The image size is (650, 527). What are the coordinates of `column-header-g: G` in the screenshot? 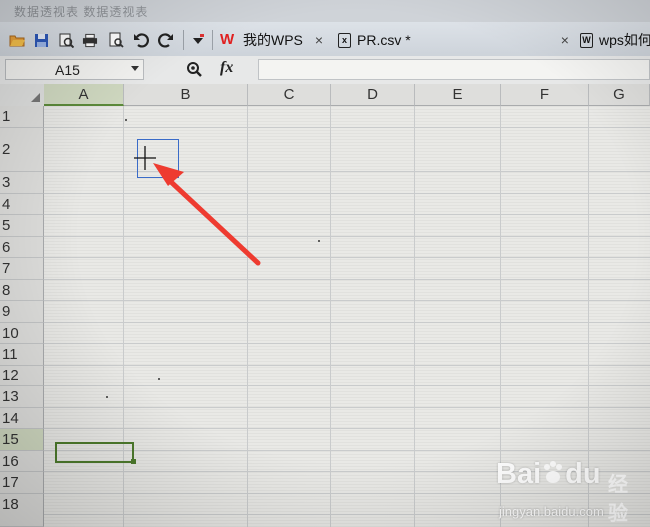 It's located at (619, 95).